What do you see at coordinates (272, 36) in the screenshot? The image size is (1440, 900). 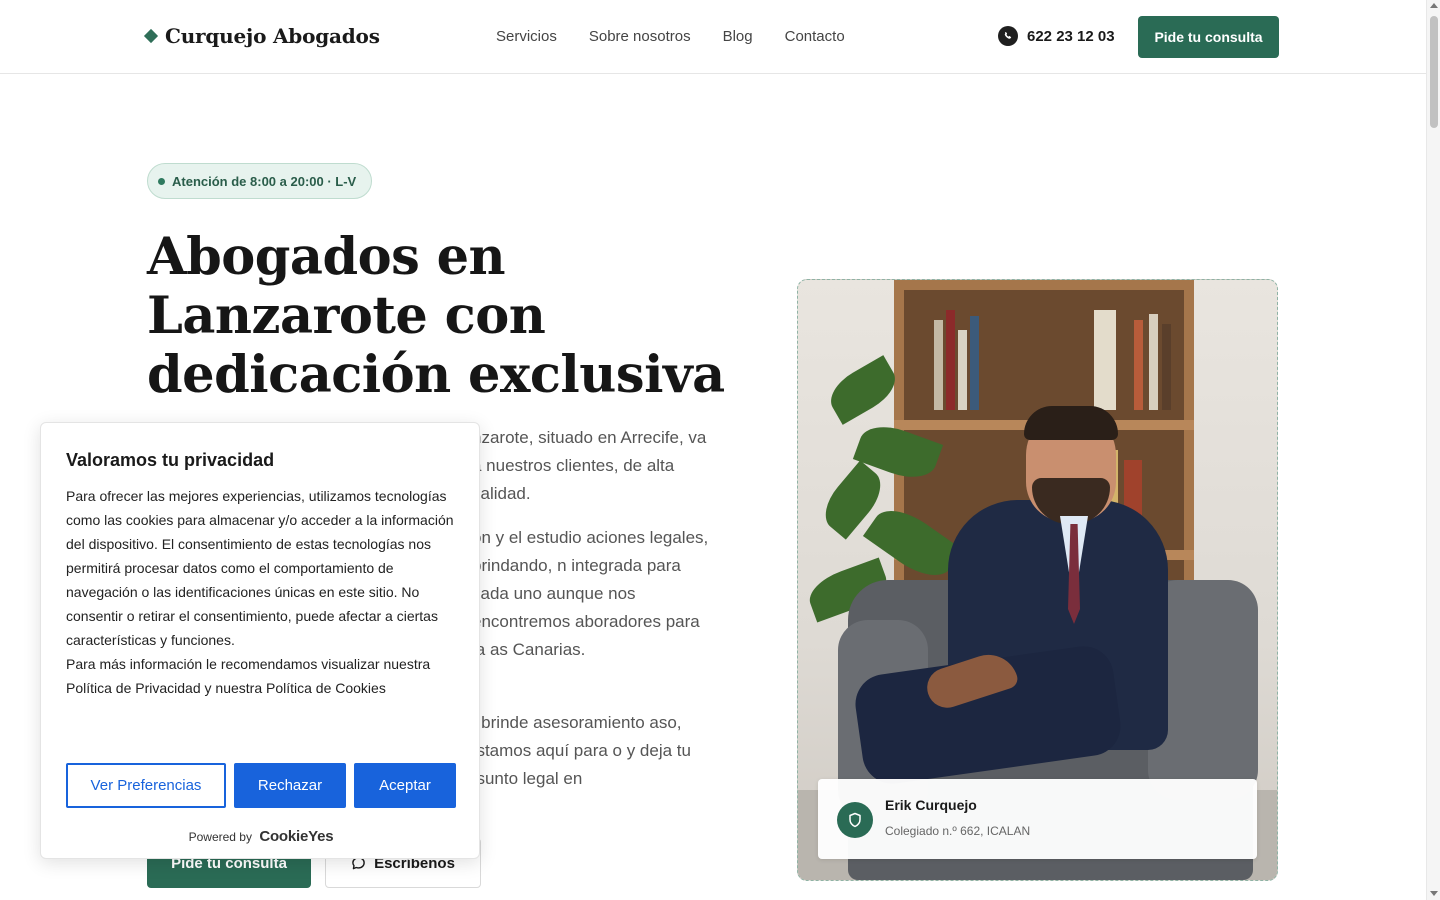 I see `logo-text: Curquejo Abogados` at bounding box center [272, 36].